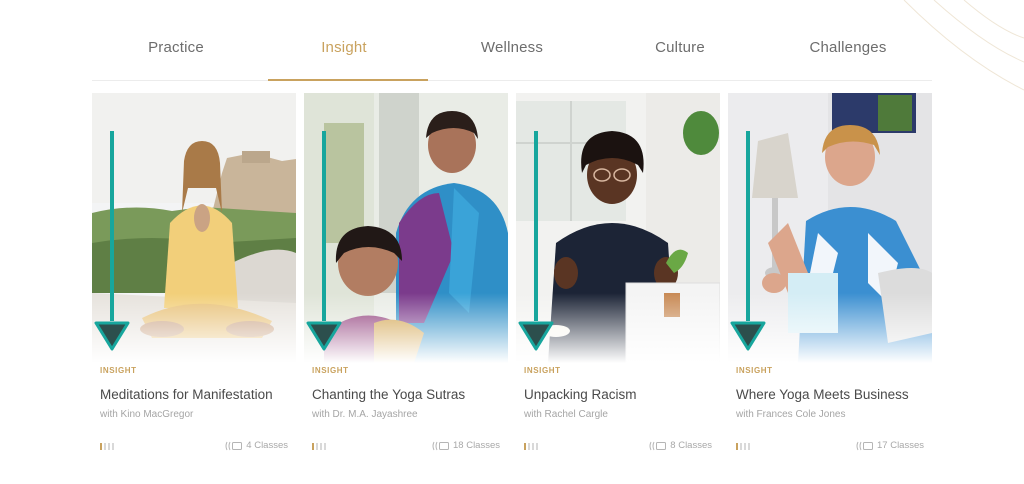 The image size is (1024, 484). I want to click on course-author: with Kino MacGregor, so click(147, 414).